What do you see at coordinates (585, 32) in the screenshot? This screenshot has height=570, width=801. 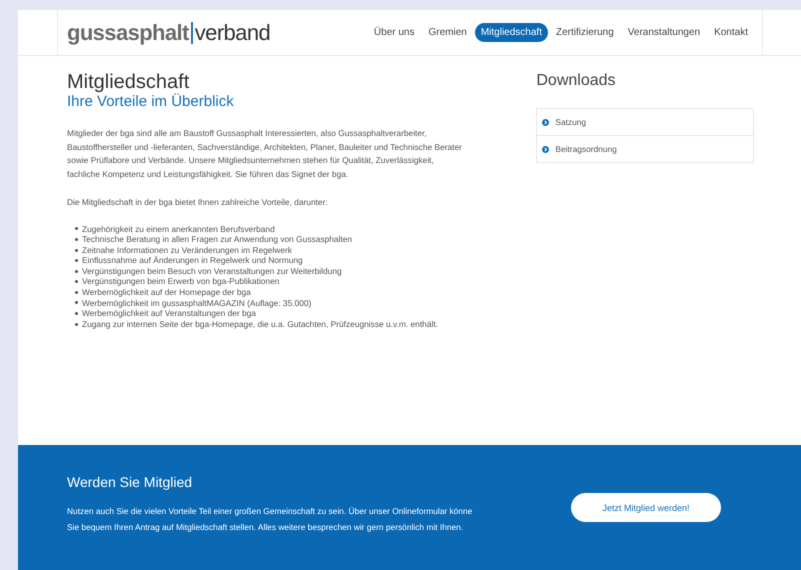 I see `nav-link: Zertifizierung` at bounding box center [585, 32].